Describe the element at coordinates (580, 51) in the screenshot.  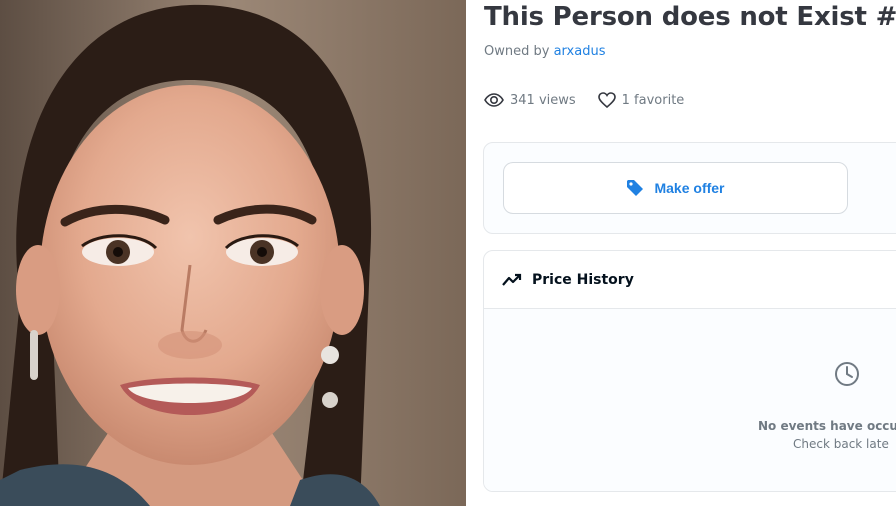
I see `owner-link: arxadus` at that location.